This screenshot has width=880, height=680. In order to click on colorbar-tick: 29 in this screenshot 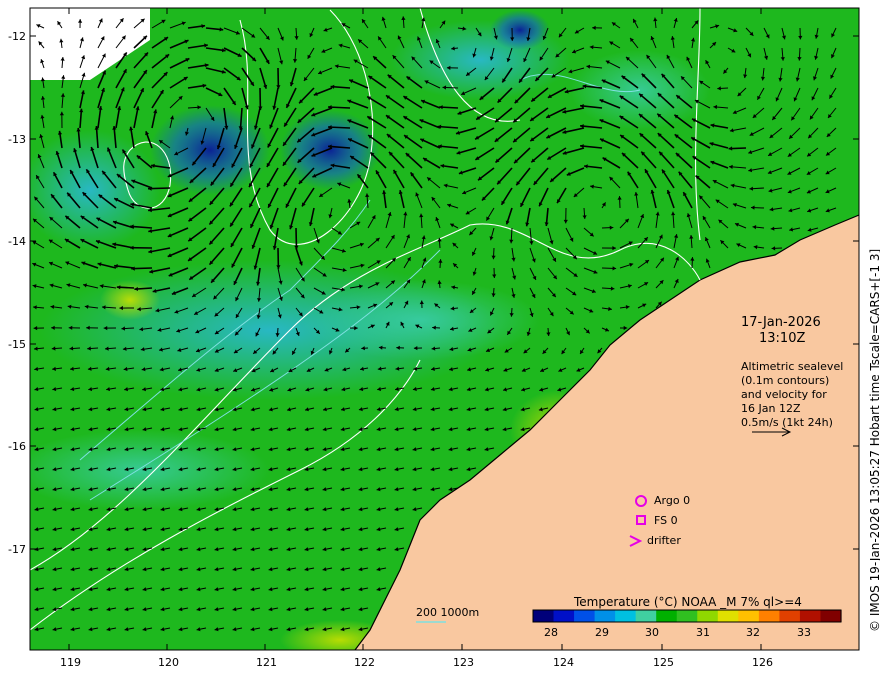, I will do `click(602, 632)`.